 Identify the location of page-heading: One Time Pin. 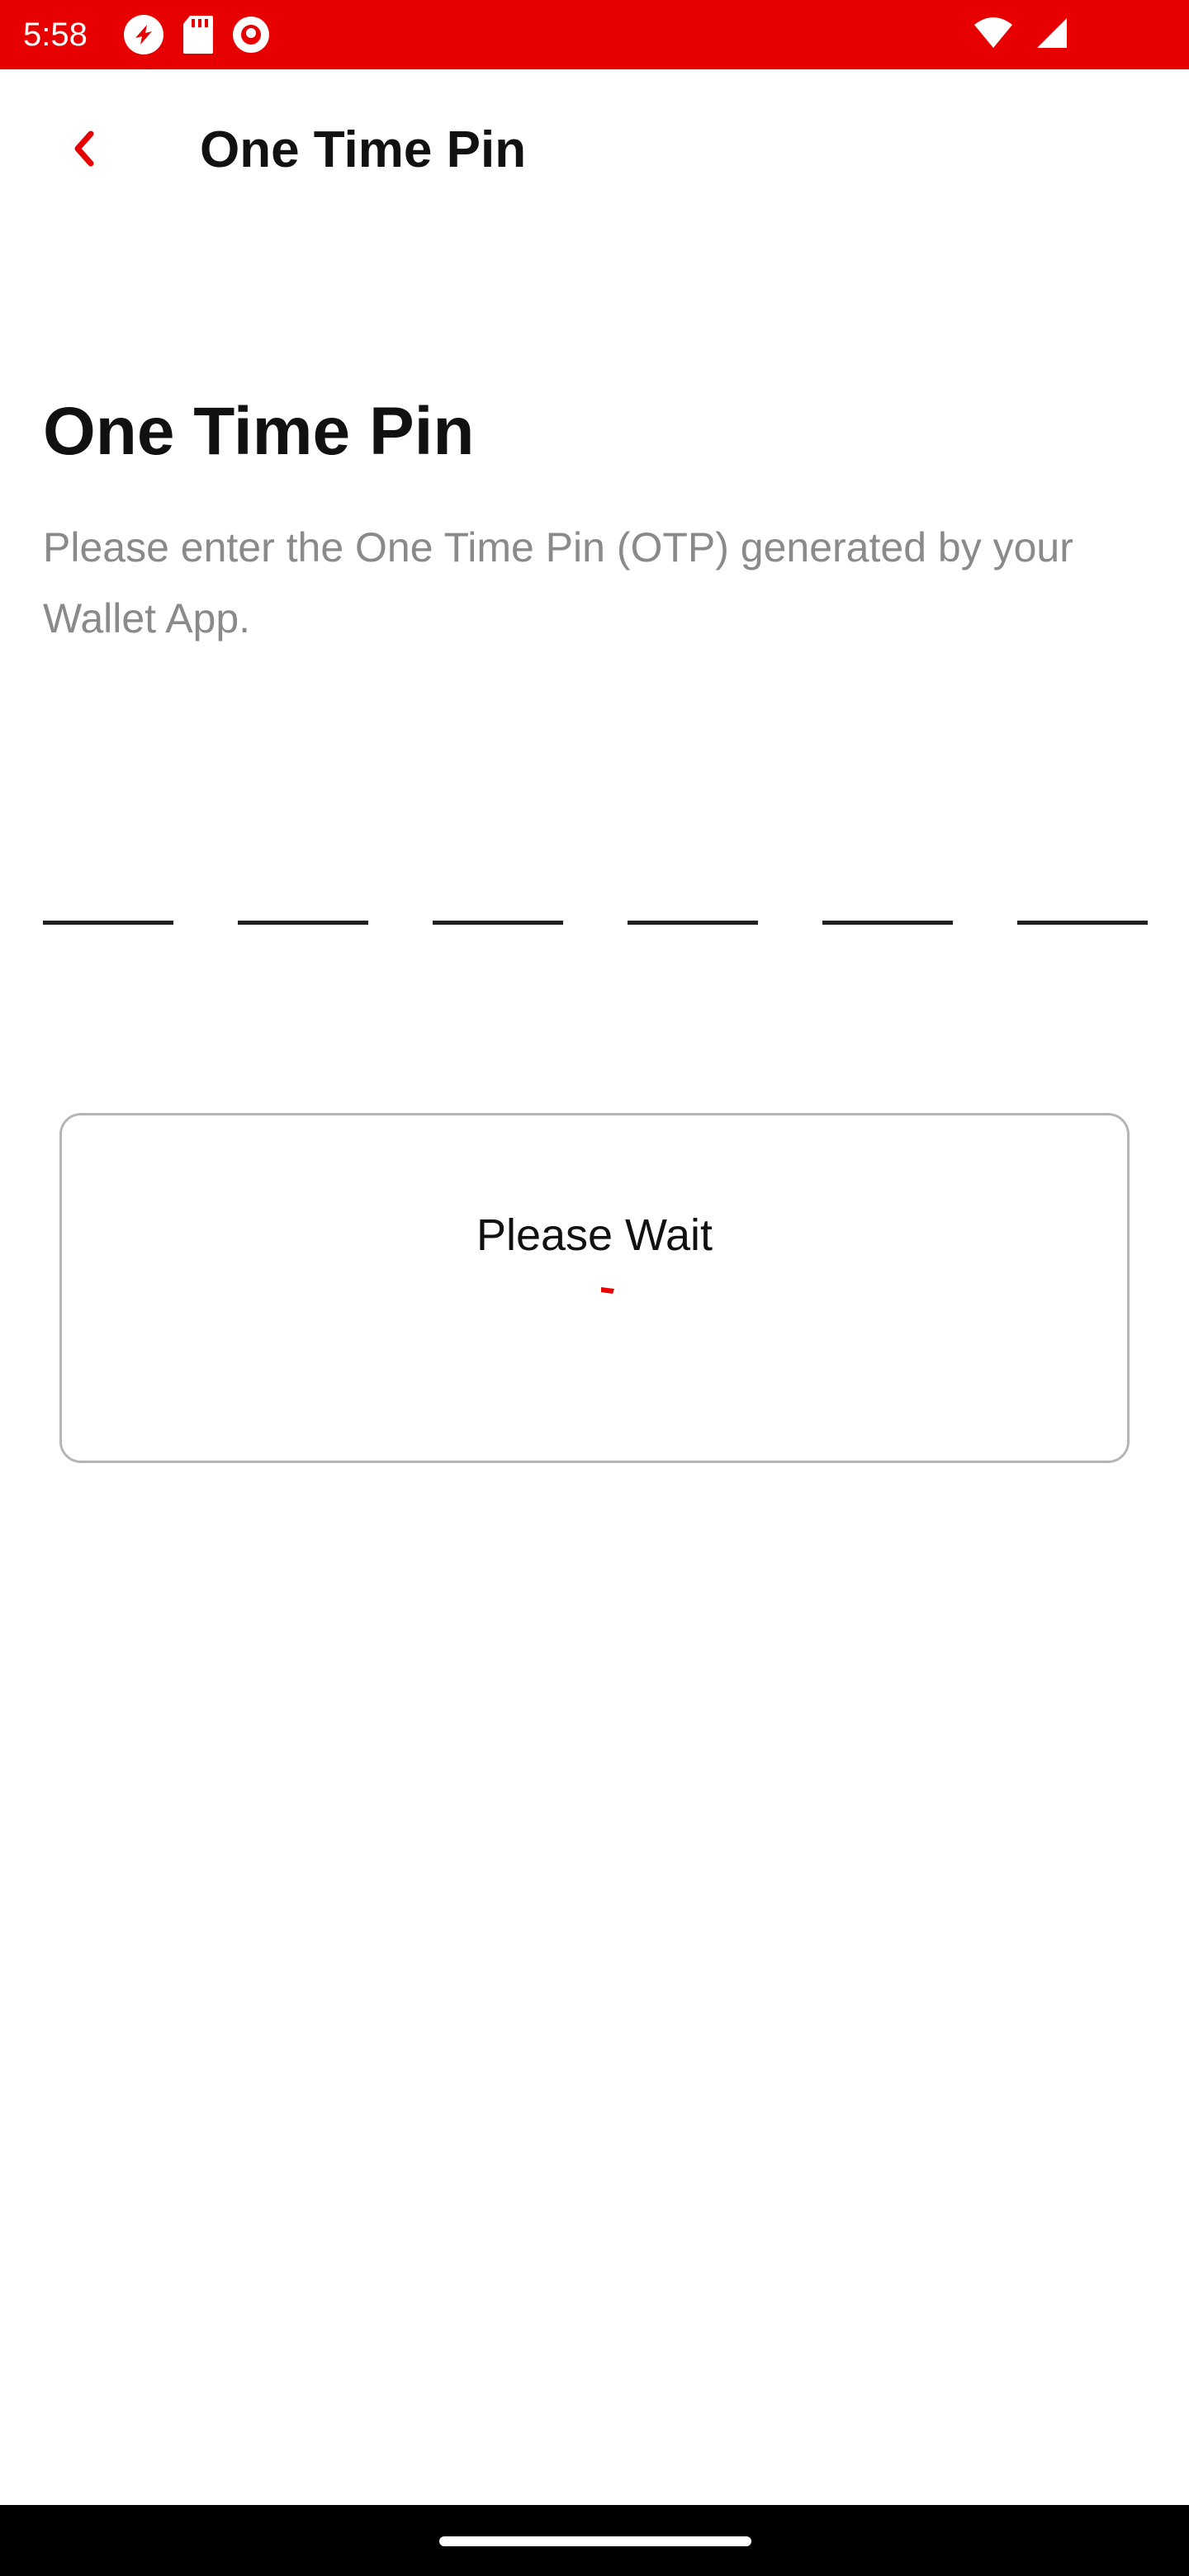
(259, 431).